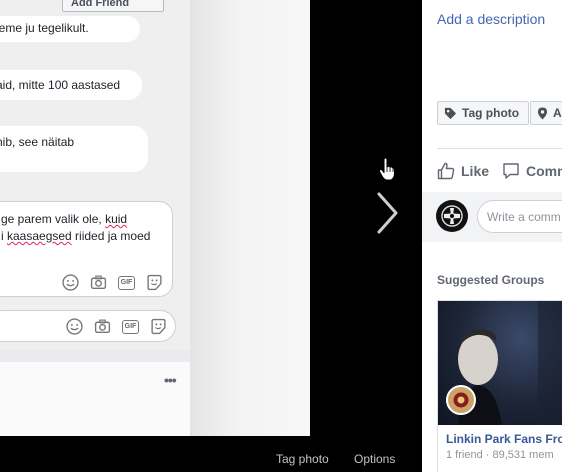 This screenshot has height=472, width=562. I want to click on hand-cursor-icon, so click(387, 169).